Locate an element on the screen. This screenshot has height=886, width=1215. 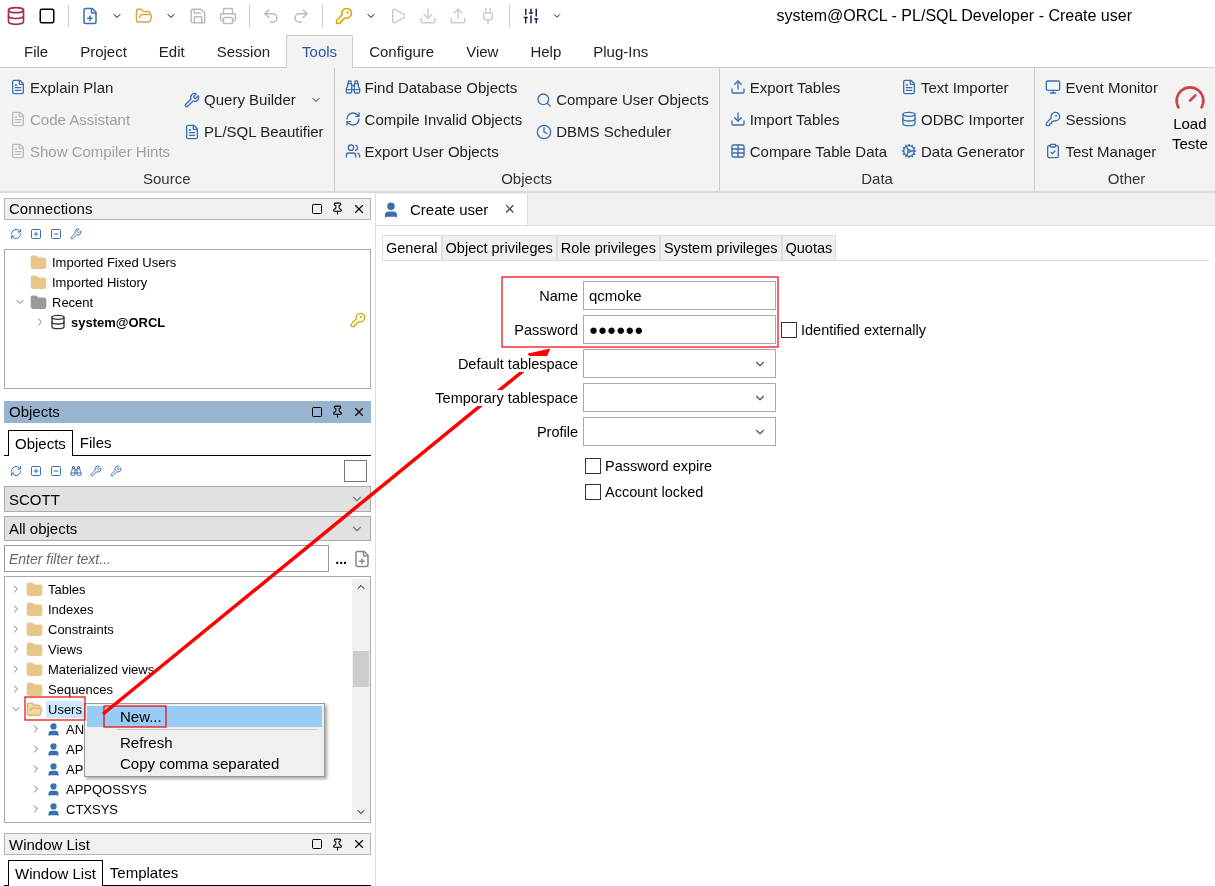
printer-icon is located at coordinates (228, 16).